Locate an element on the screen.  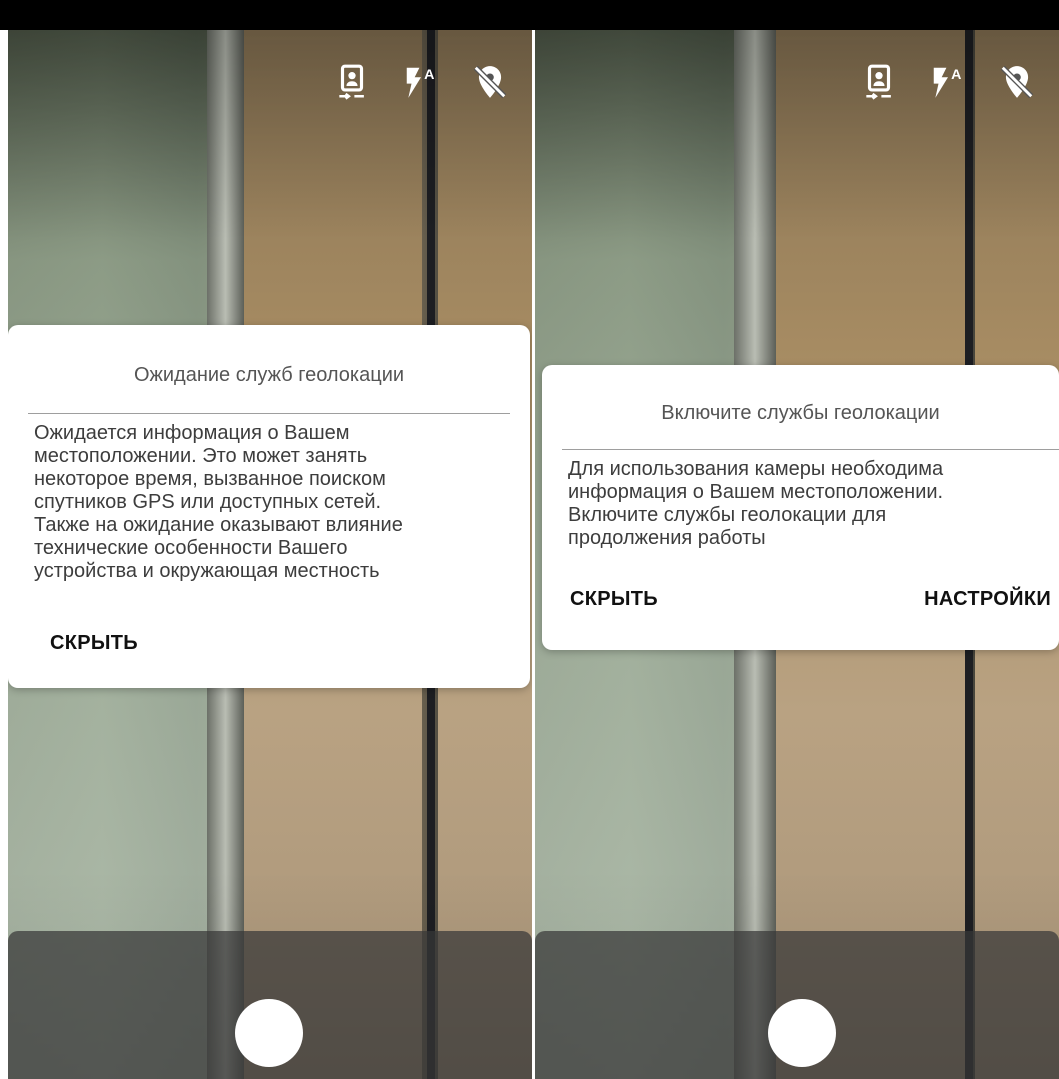
dialog-message-line: Ожидается информация о Вашем is located at coordinates (192, 433).